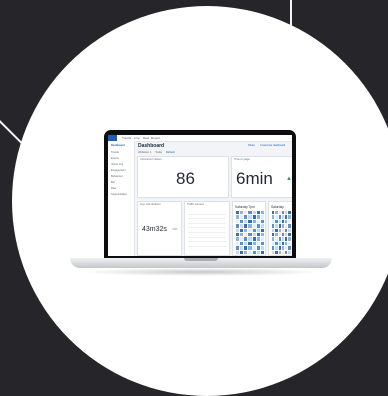  Describe the element at coordinates (113, 188) in the screenshot. I see `sidebar-item-raw: Raw` at that location.